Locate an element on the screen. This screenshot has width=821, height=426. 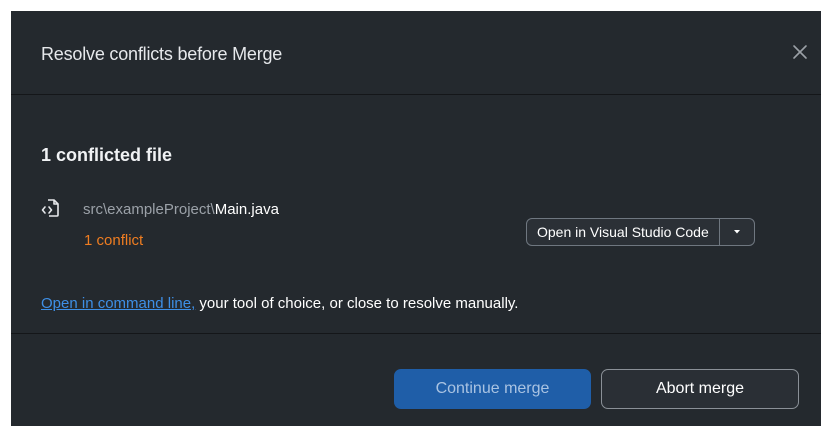
continue-merge-button: Continue merge is located at coordinates (492, 389).